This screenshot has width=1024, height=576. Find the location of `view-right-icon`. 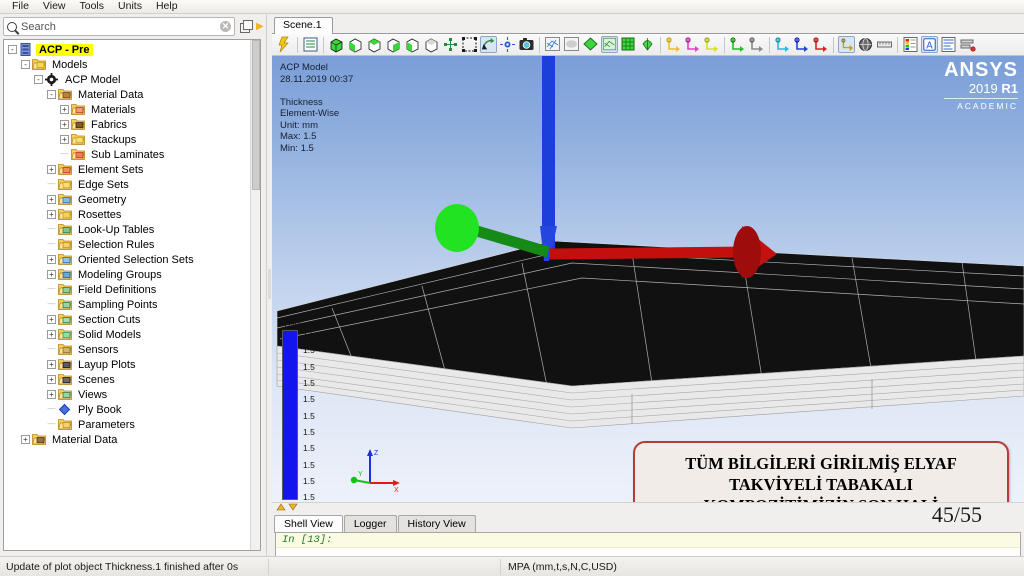

view-right-icon is located at coordinates (412, 44).